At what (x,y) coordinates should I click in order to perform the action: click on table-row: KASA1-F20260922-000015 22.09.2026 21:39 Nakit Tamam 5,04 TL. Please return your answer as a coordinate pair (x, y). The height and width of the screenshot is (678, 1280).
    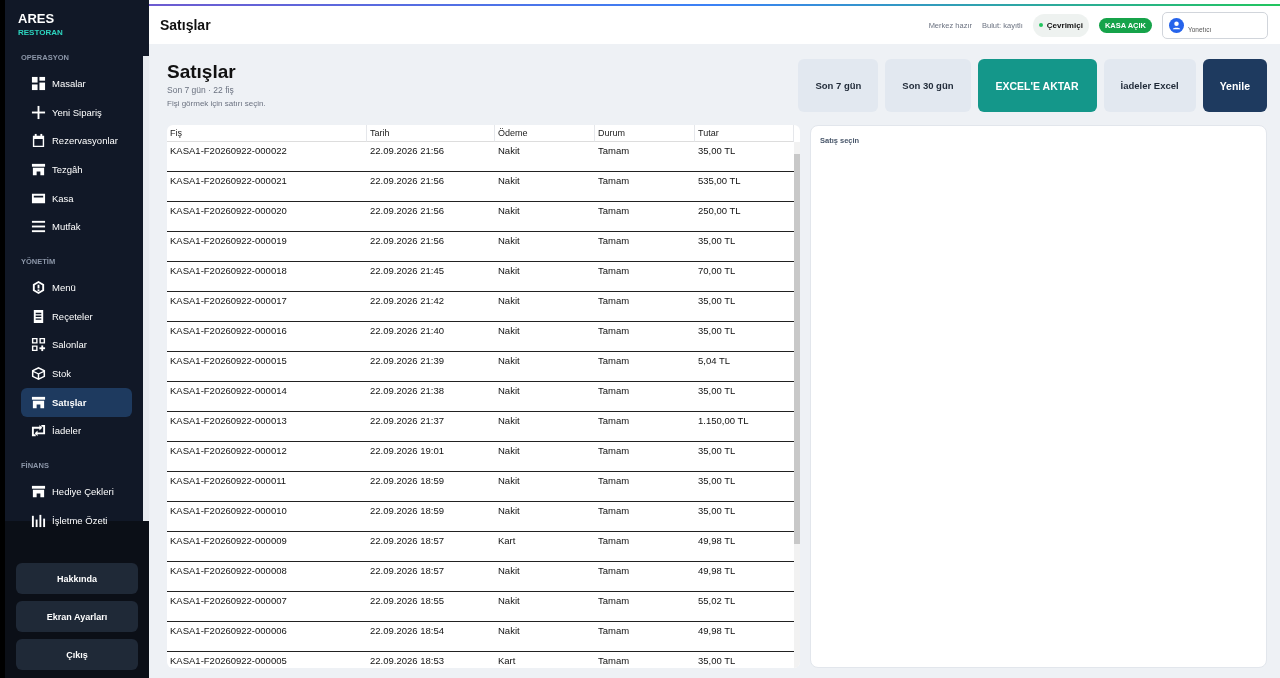
    Looking at the image, I should click on (480, 367).